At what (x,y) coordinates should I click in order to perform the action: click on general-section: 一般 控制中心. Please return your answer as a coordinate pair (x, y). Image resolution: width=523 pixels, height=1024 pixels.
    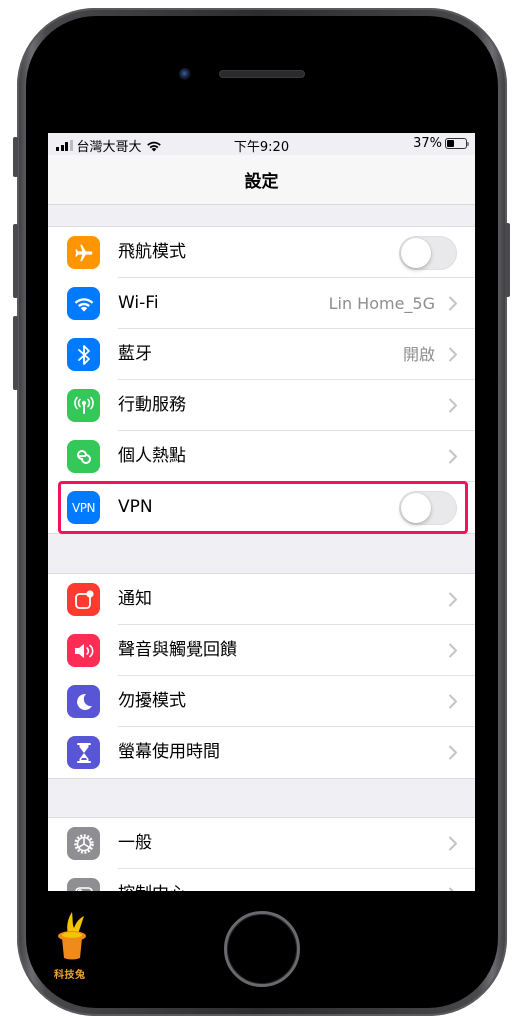
    Looking at the image, I should click on (261, 854).